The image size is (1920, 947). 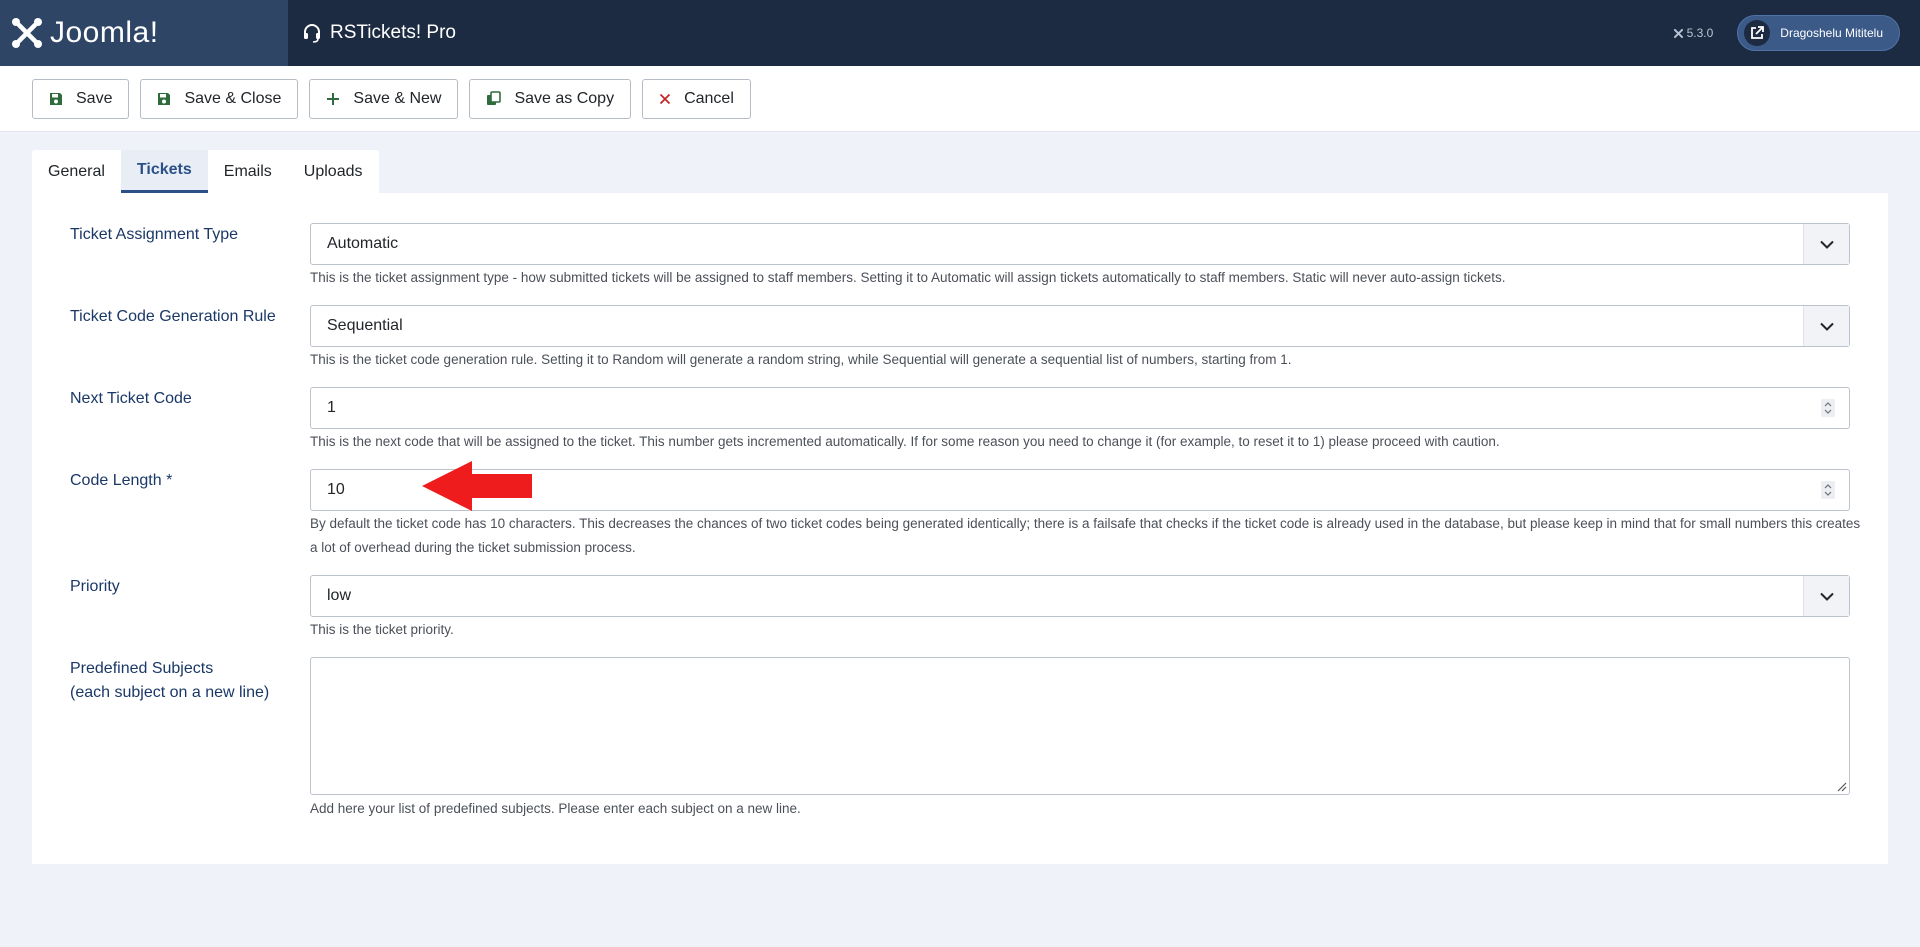 I want to click on joomla-logo: Joomla!, so click(x=144, y=33).